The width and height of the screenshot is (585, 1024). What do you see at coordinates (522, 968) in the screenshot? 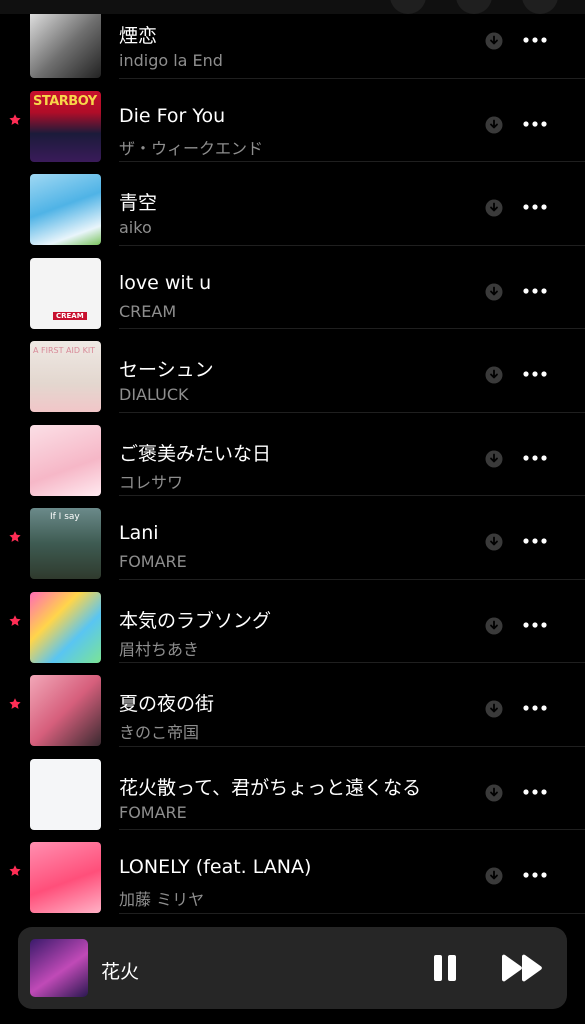
I see `fast-forward-icon` at bounding box center [522, 968].